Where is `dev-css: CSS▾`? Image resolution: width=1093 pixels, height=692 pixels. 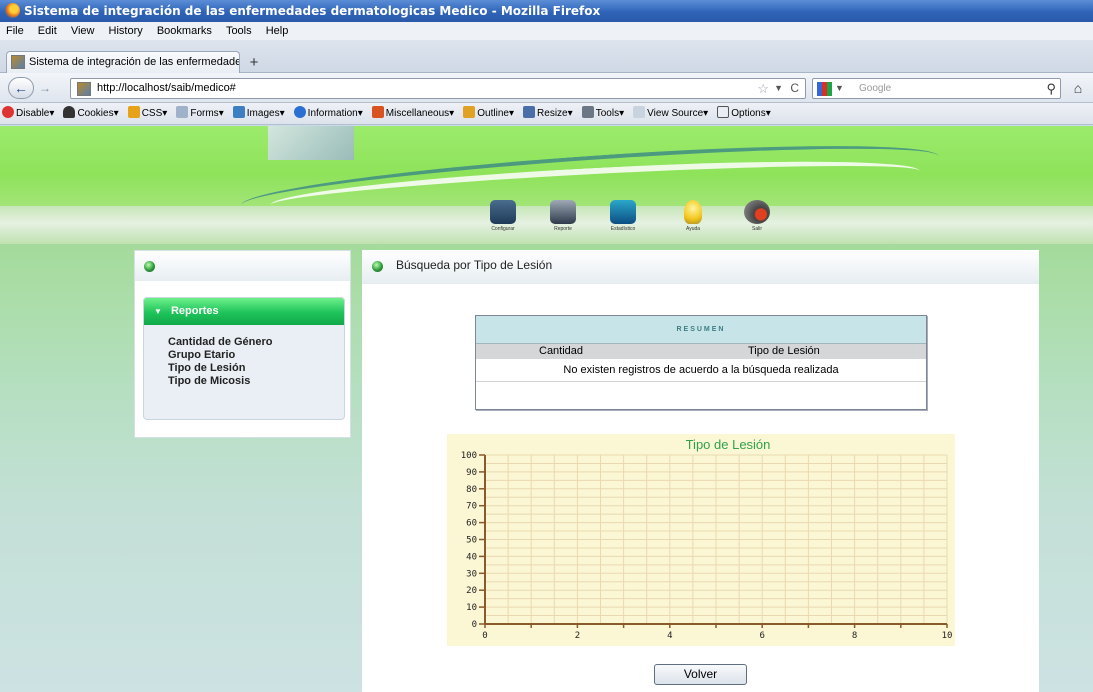 dev-css: CSS▾ is located at coordinates (147, 113).